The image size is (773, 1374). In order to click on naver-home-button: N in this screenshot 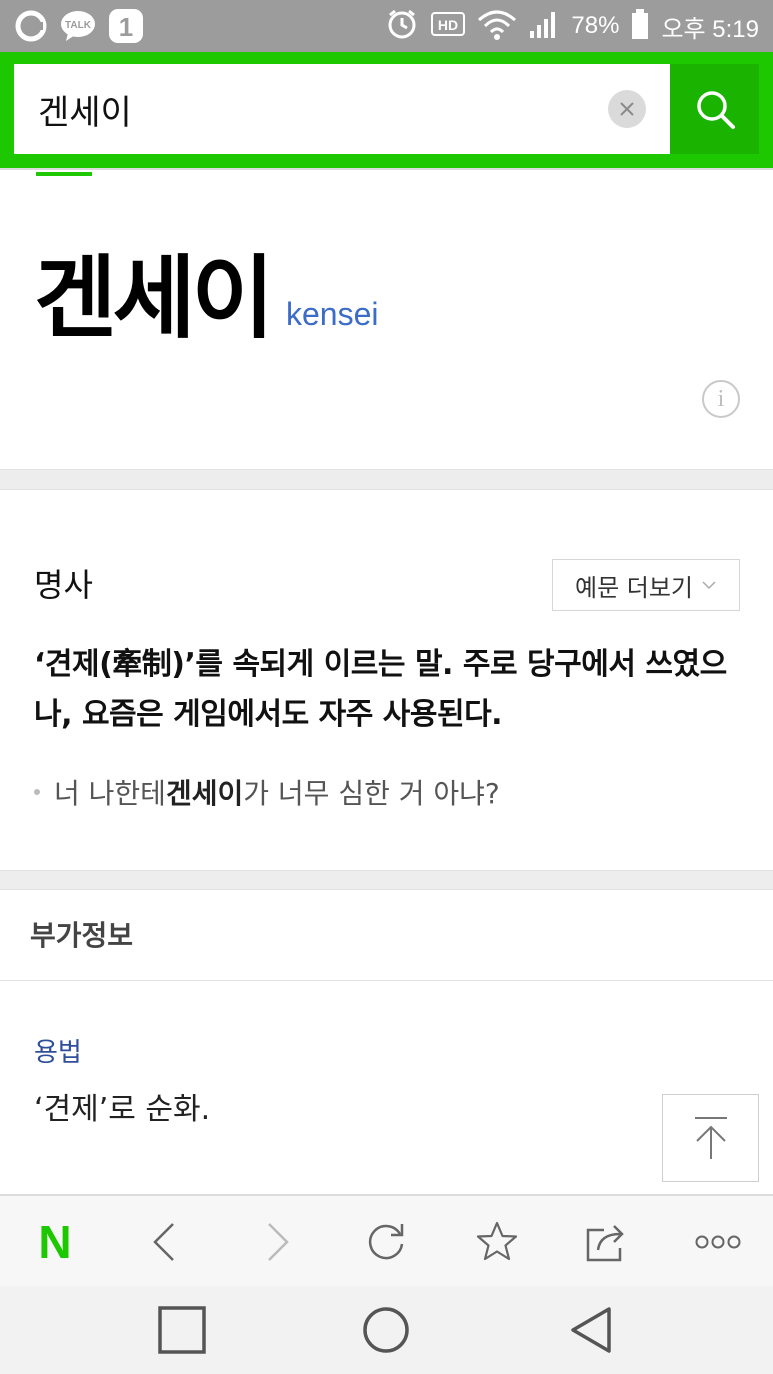, I will do `click(55, 1242)`.